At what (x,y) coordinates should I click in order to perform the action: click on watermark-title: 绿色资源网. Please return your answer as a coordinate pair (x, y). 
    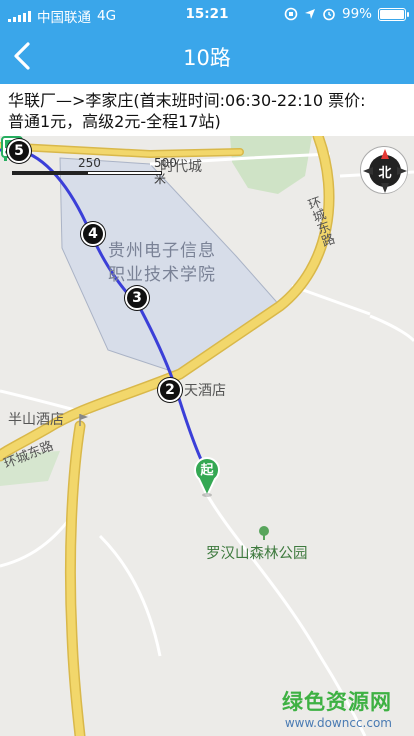
    Looking at the image, I should click on (337, 702).